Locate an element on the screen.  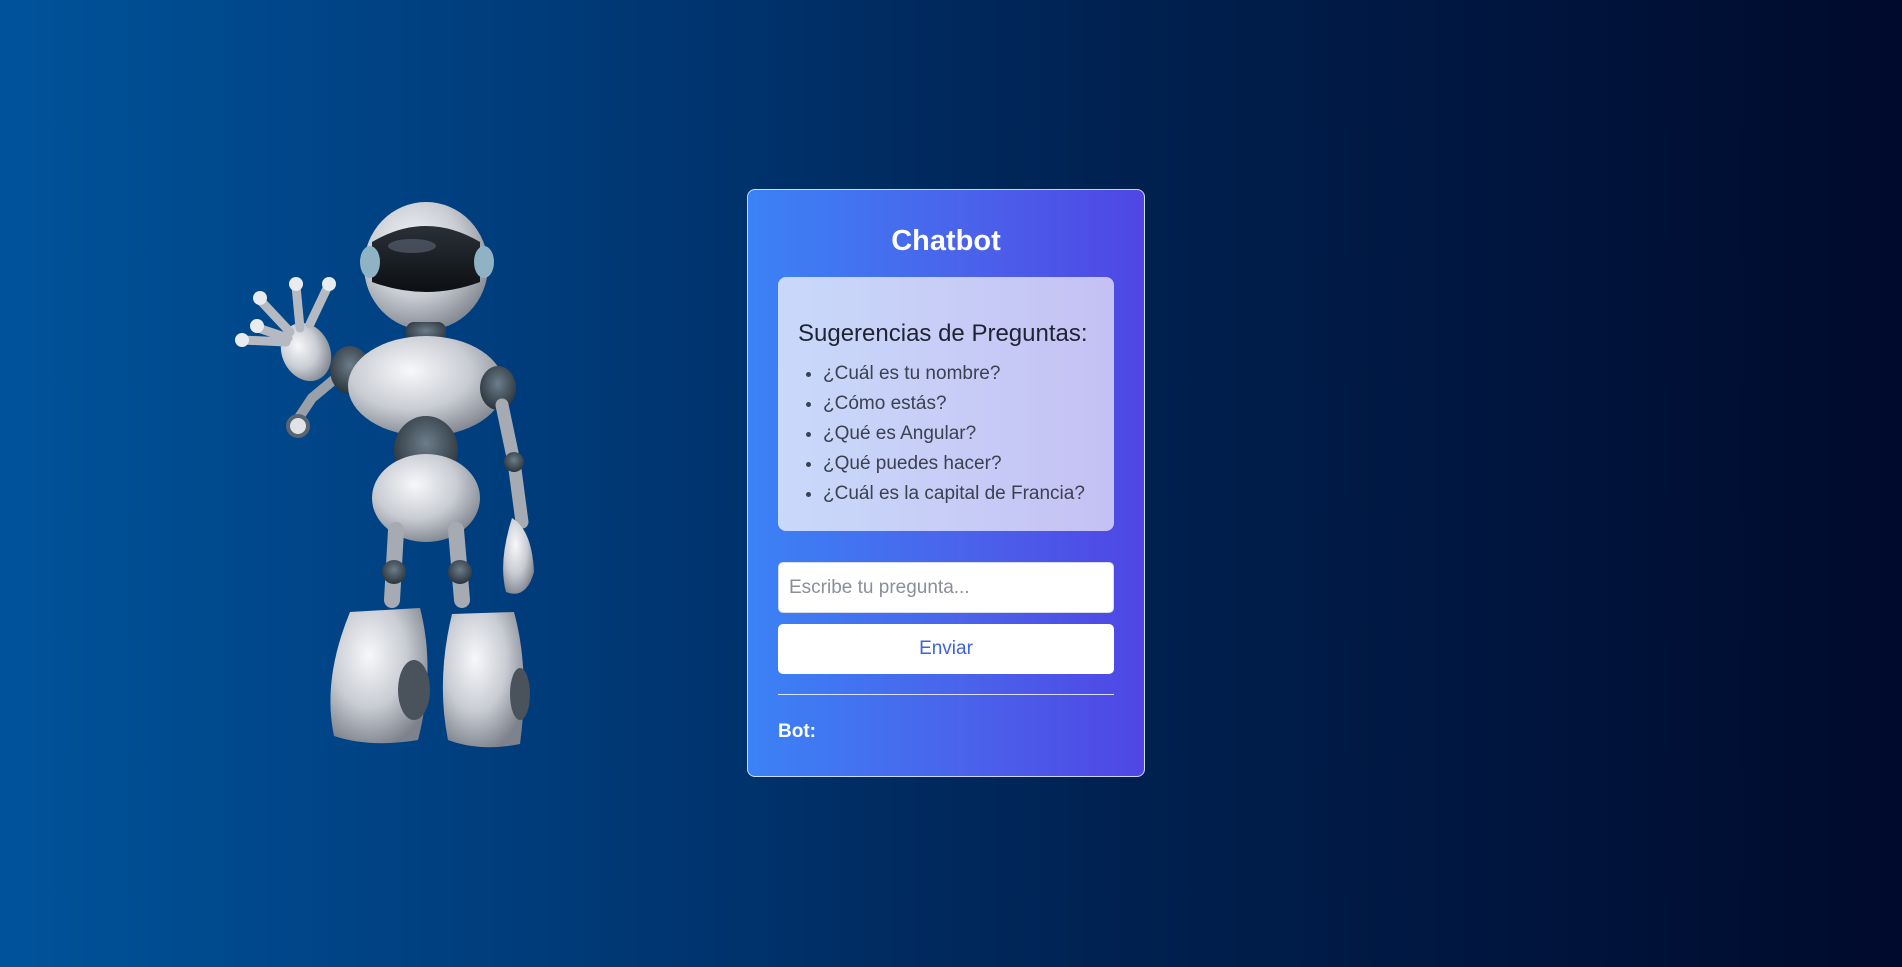
bot-label: Bot: is located at coordinates (797, 731).